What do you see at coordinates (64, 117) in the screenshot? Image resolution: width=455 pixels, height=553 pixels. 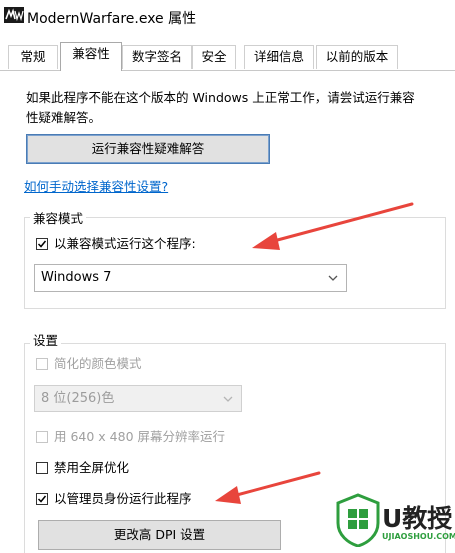 I see `compat-description-line2: 性疑难解答。` at bounding box center [64, 117].